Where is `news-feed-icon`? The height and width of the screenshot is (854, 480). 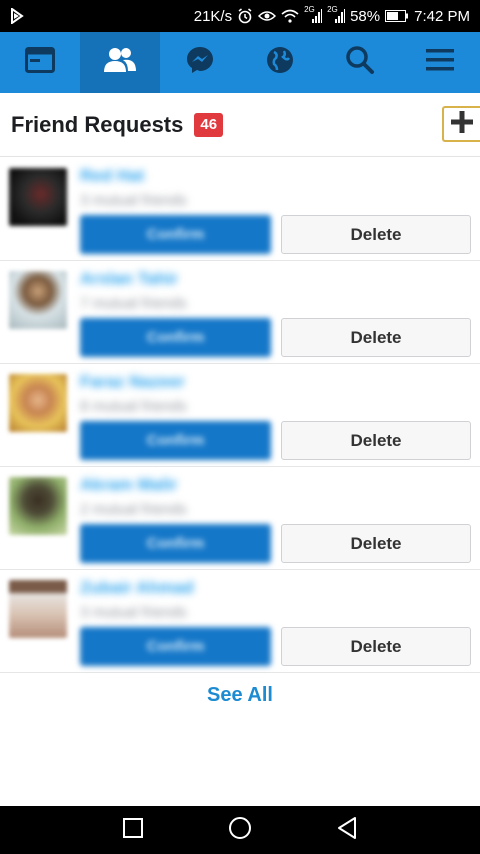
news-feed-icon is located at coordinates (40, 62).